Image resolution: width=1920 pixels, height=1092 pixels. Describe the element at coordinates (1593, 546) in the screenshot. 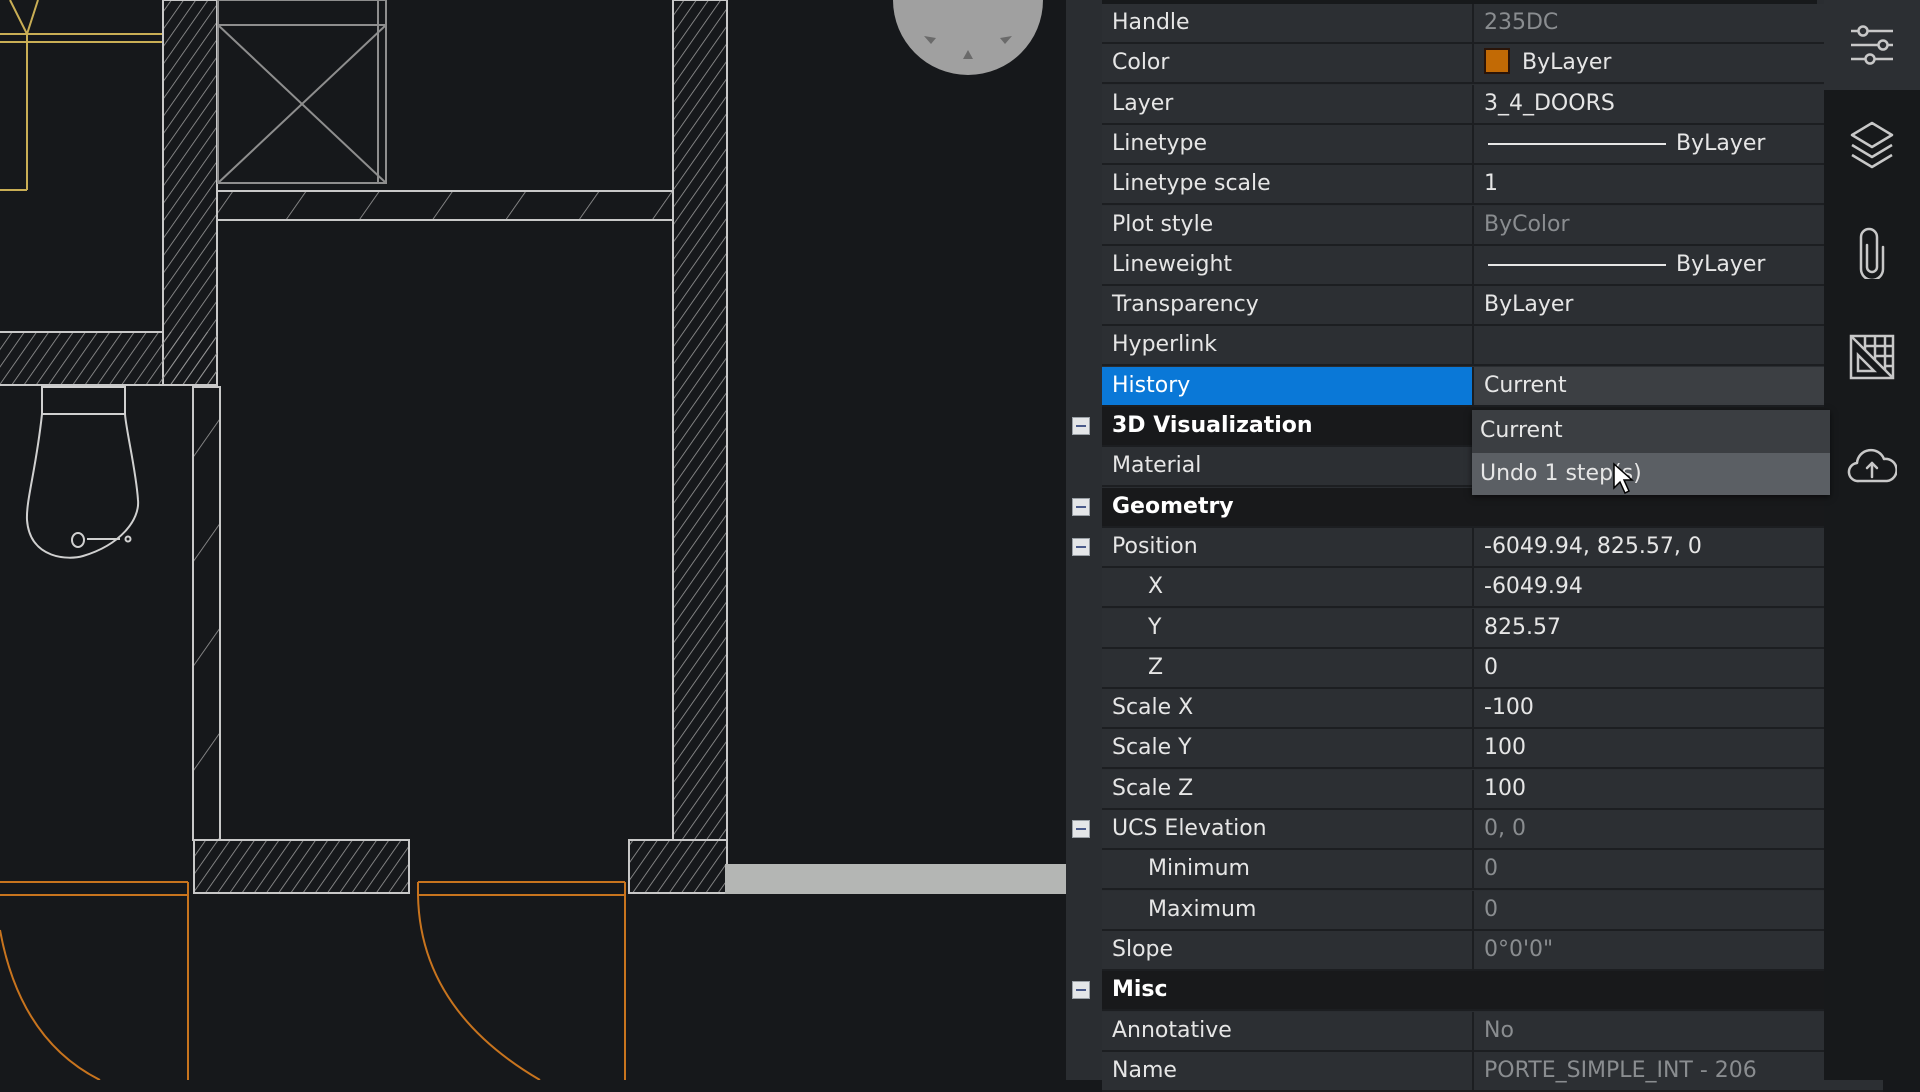

I see `property-value-text: -6049.94, 825.57, 0` at that location.